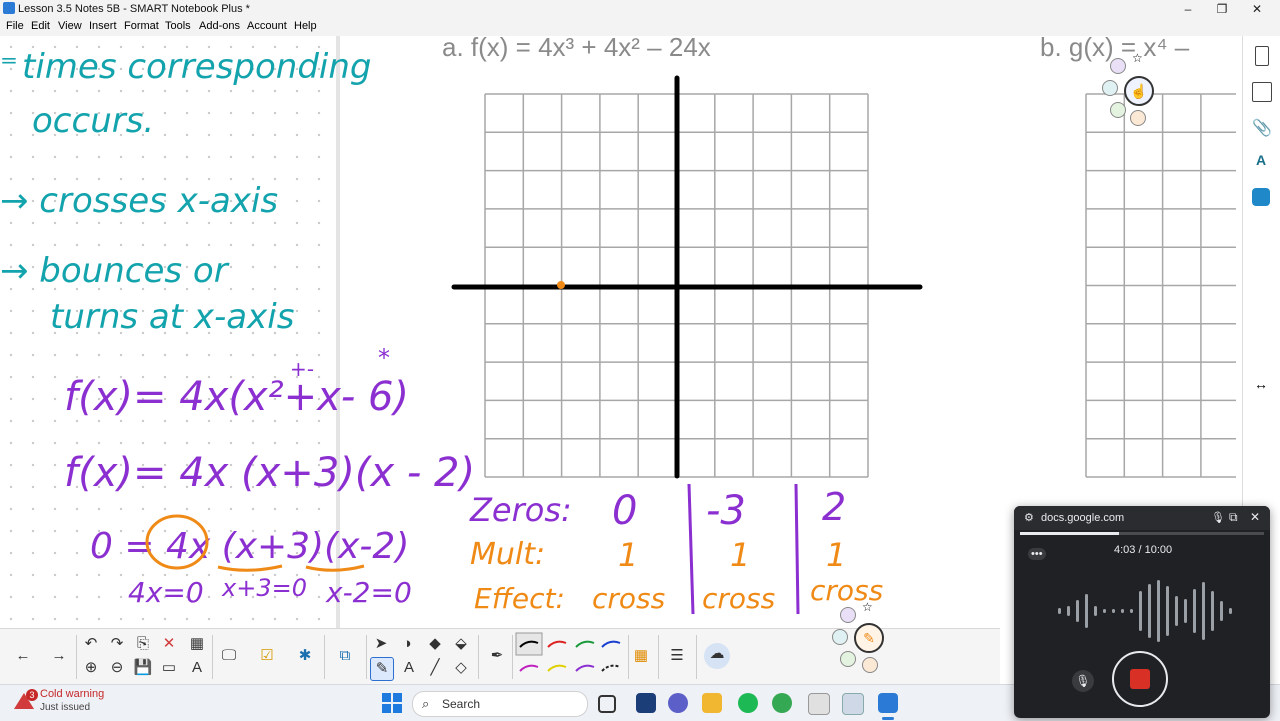  I want to click on color-palette-icon: ▦, so click(641, 656).